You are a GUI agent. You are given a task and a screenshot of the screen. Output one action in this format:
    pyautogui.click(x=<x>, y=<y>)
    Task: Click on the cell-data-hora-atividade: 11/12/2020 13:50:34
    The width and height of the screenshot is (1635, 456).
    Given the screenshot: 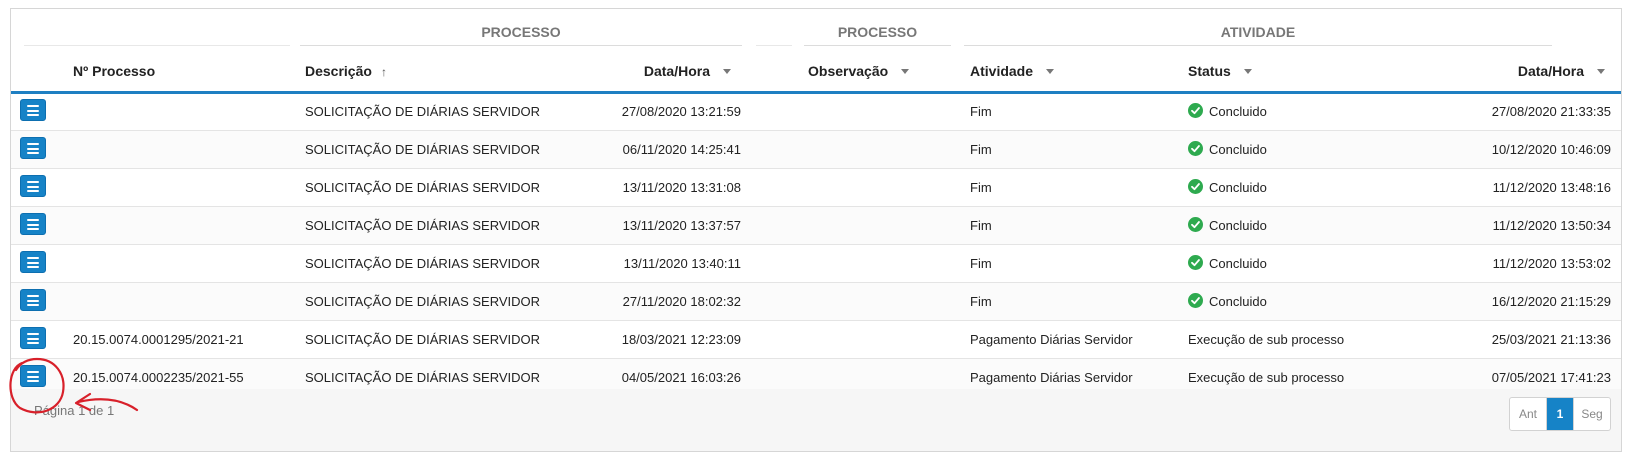 What is the action you would take?
    pyautogui.click(x=1551, y=225)
    